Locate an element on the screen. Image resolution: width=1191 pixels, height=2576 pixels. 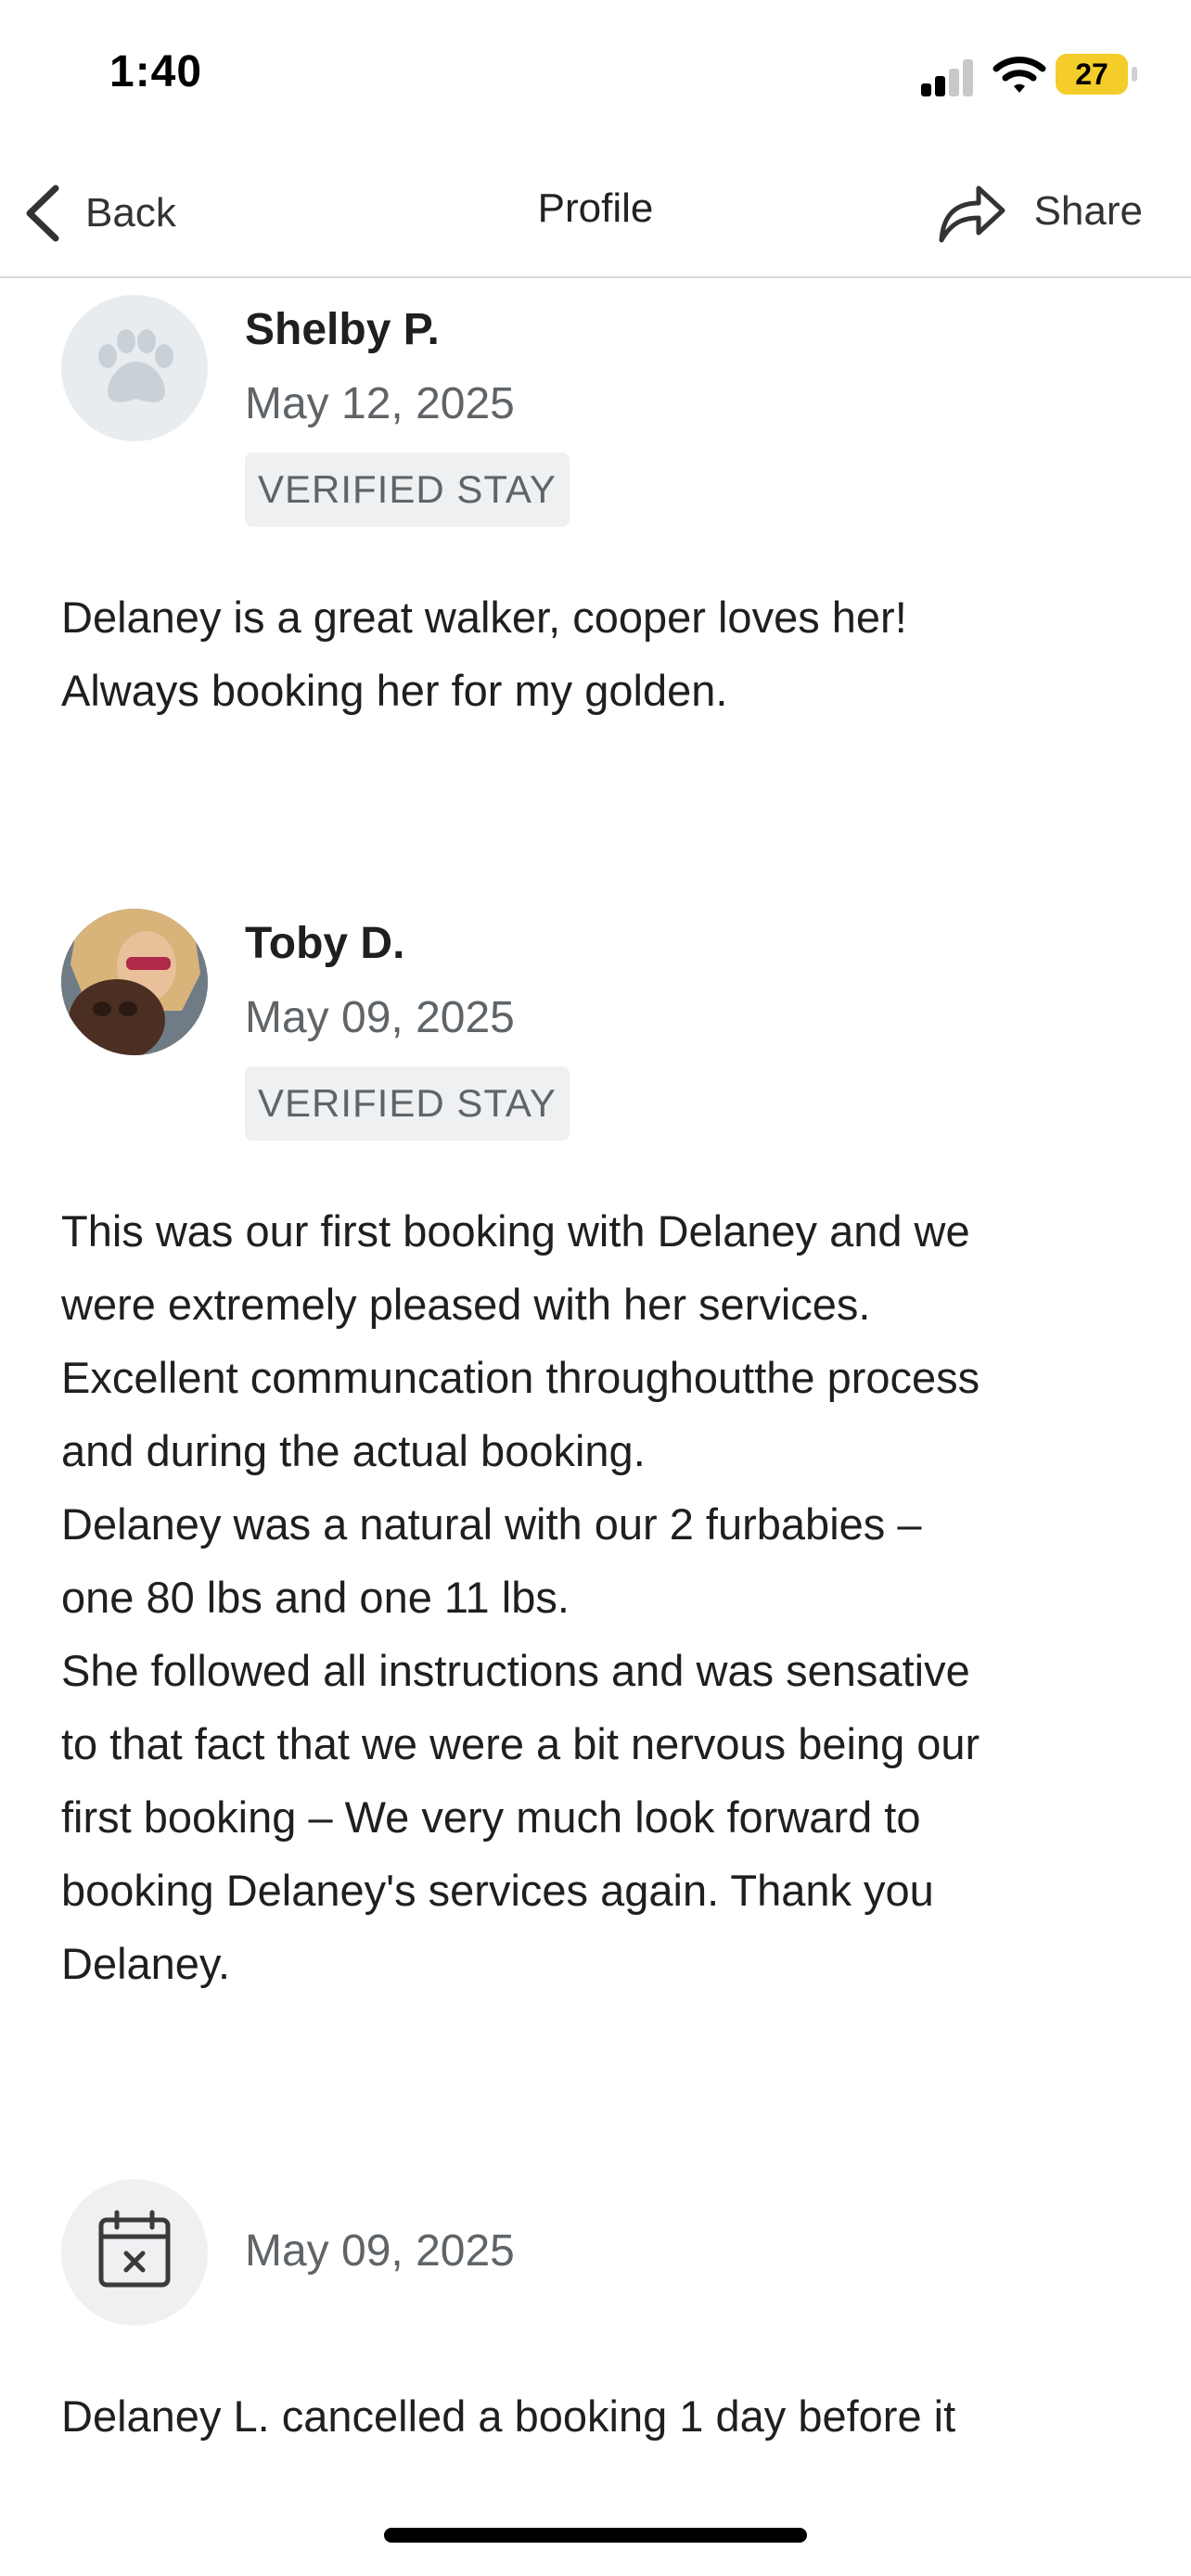
reviewer-name: Toby D. is located at coordinates (325, 943).